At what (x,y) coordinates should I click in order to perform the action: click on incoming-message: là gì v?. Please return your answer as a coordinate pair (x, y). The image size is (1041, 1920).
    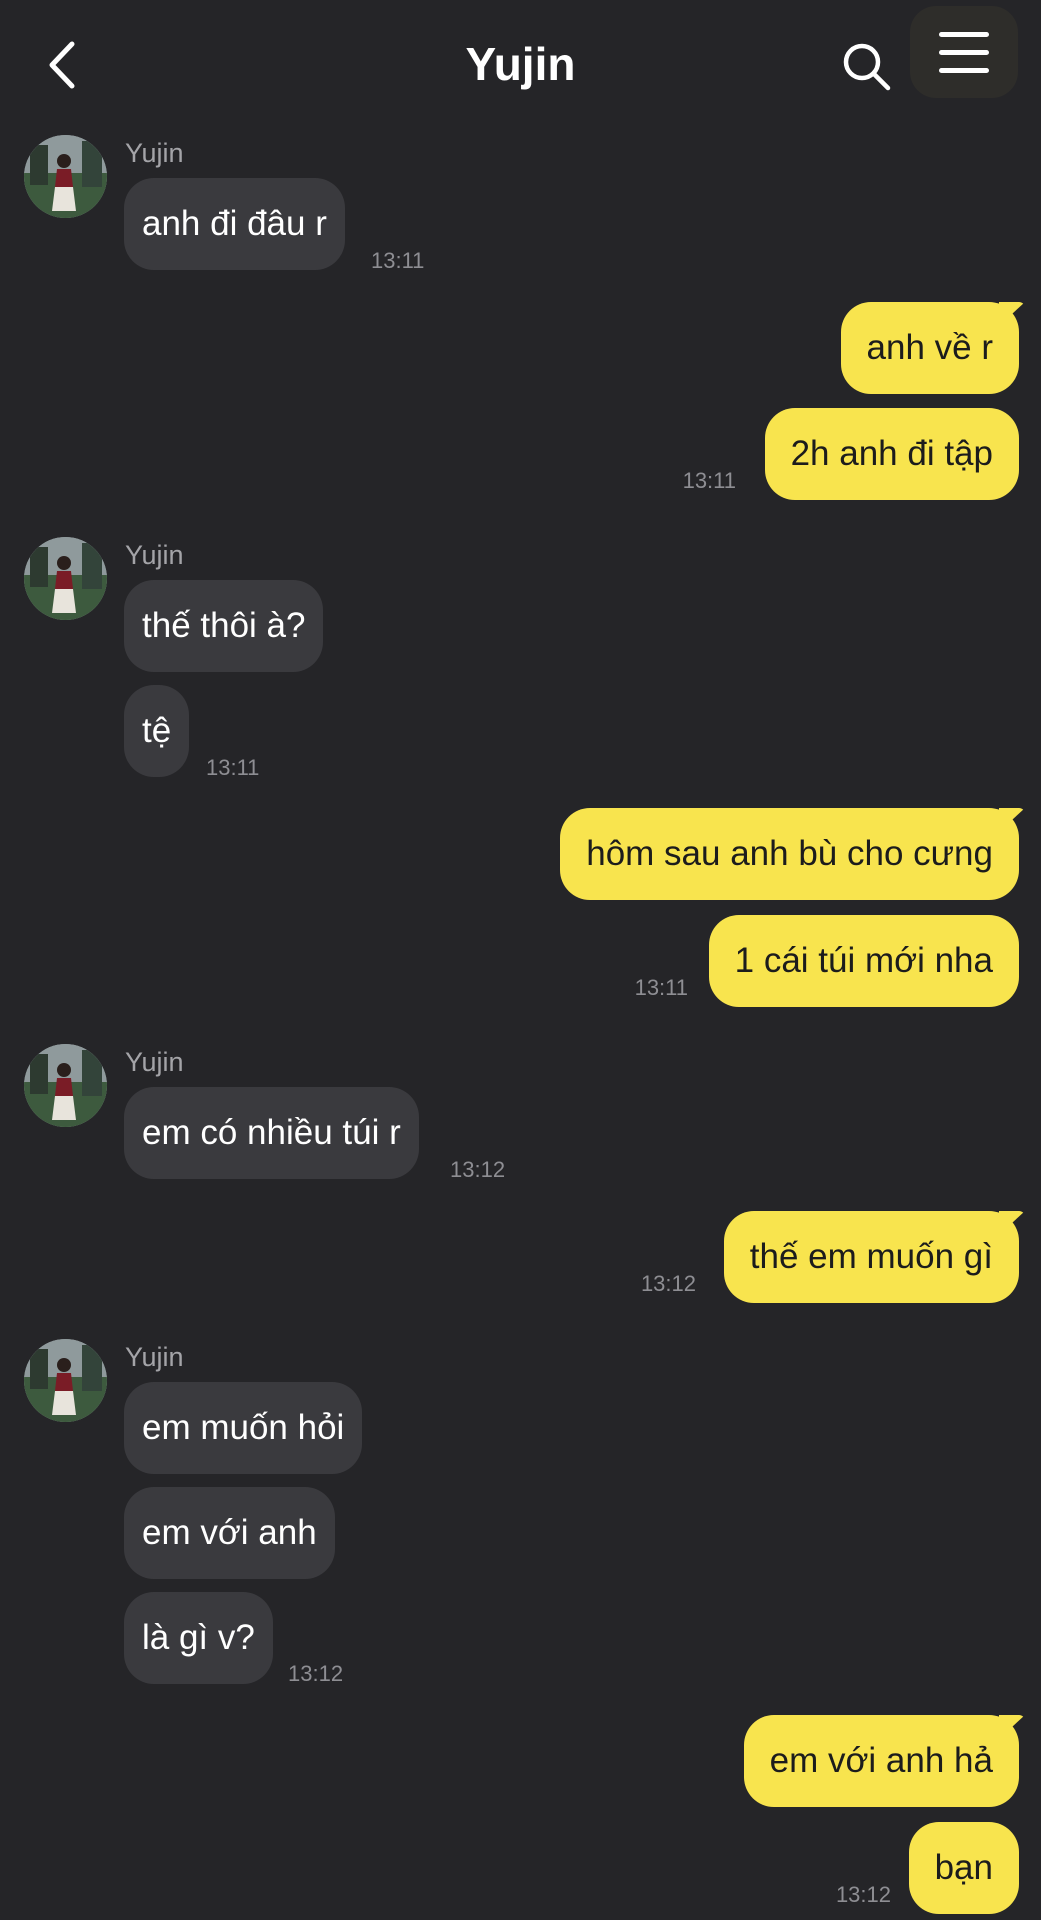
    Looking at the image, I should click on (198, 1638).